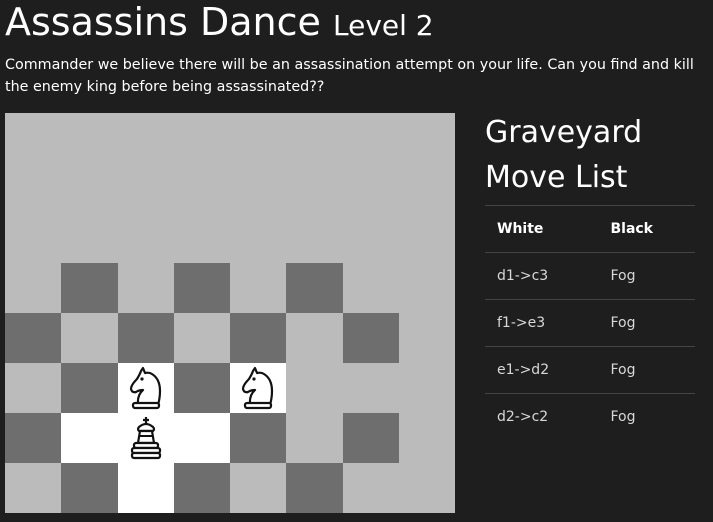 The width and height of the screenshot is (713, 522). Describe the element at coordinates (33, 238) in the screenshot. I see `square-a6` at that location.